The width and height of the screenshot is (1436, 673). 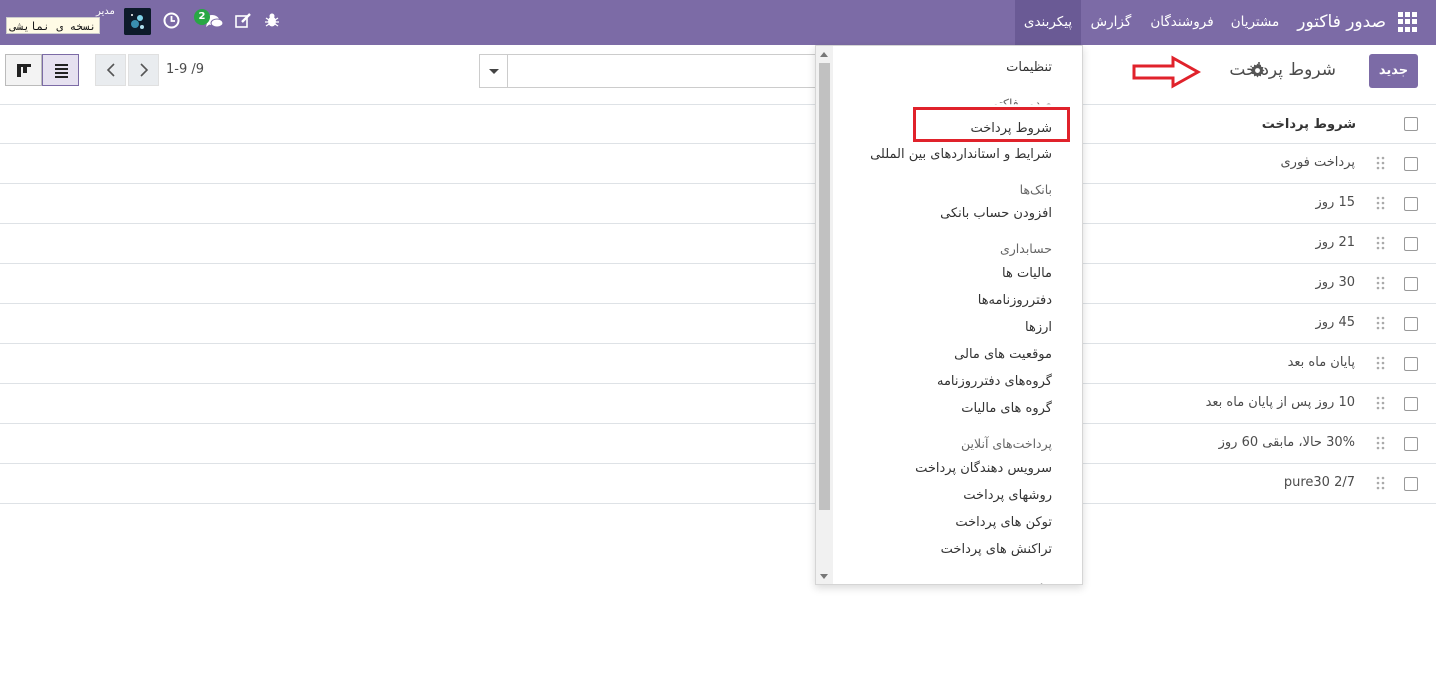 I want to click on section-accounting: حسابداری, so click(x=1025, y=248).